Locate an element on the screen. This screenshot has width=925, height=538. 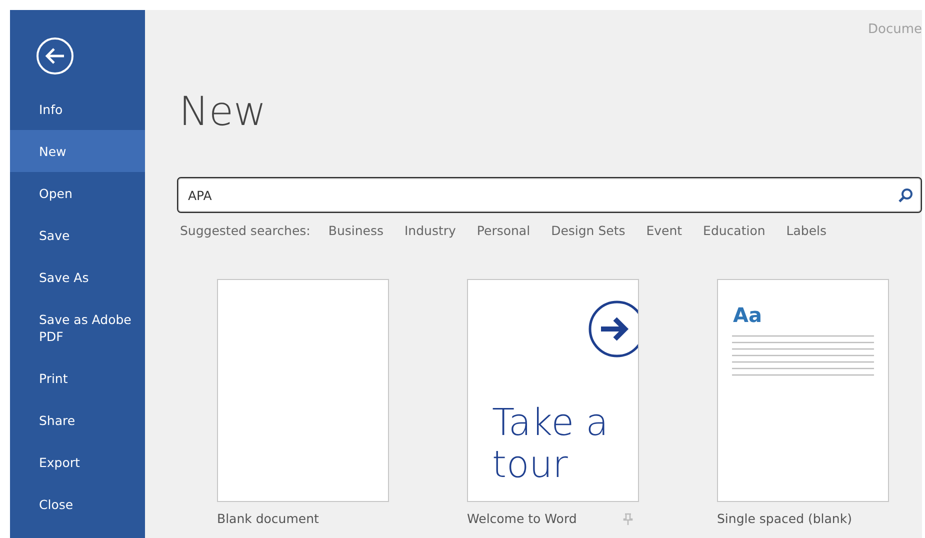
suggested-search-link: Event is located at coordinates (664, 230).